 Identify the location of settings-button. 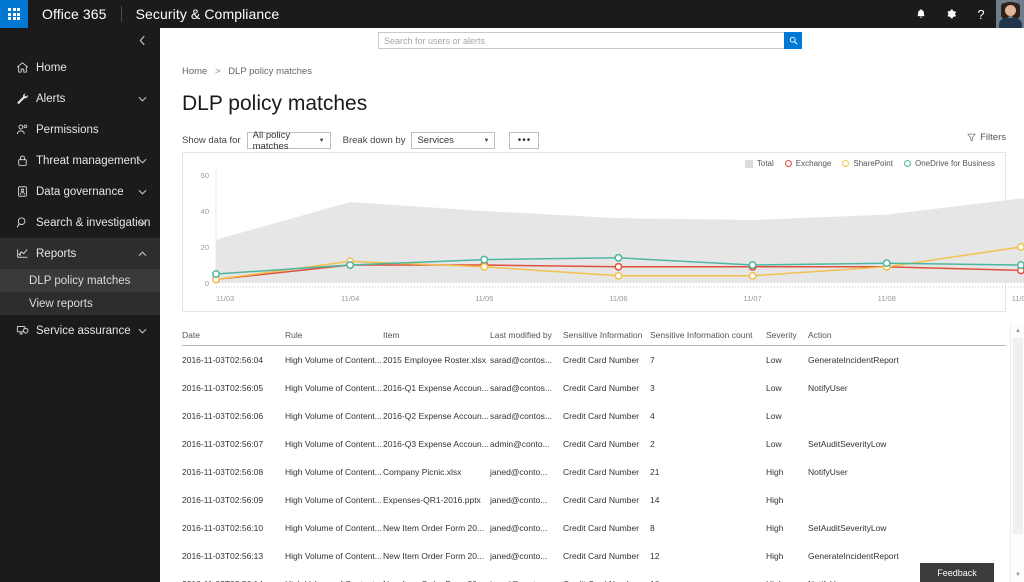
(951, 14).